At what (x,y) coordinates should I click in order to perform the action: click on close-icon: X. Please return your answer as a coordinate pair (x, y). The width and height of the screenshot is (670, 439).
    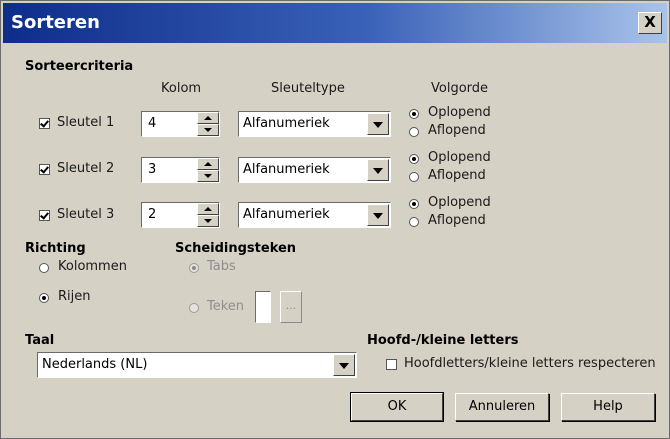
    Looking at the image, I should click on (650, 22).